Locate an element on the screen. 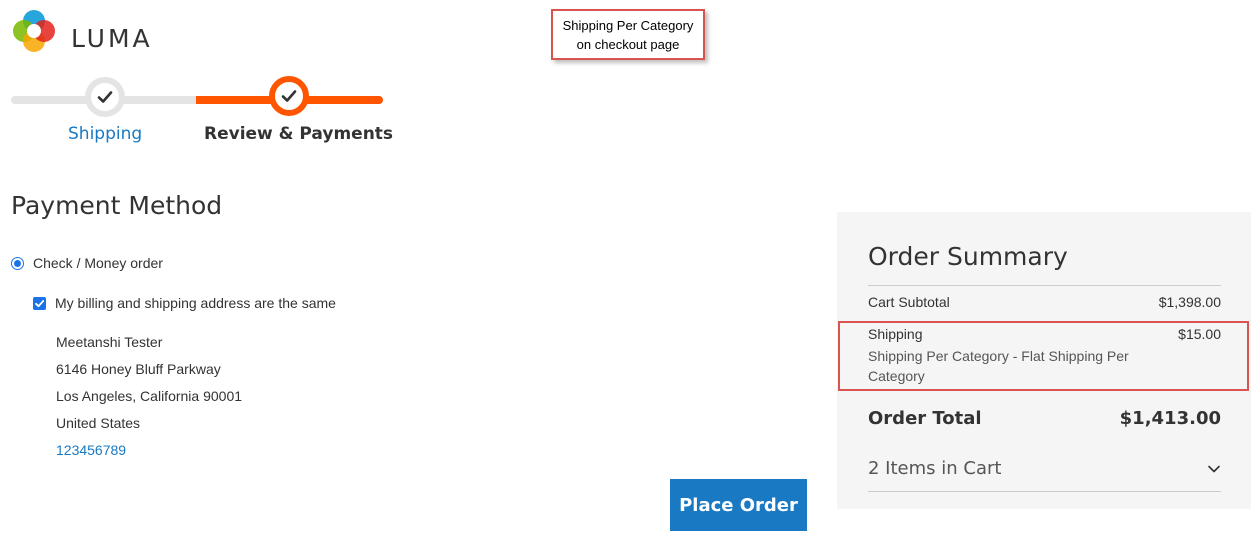 The width and height of the screenshot is (1260, 539). callout-line2: on checkout page is located at coordinates (628, 44).